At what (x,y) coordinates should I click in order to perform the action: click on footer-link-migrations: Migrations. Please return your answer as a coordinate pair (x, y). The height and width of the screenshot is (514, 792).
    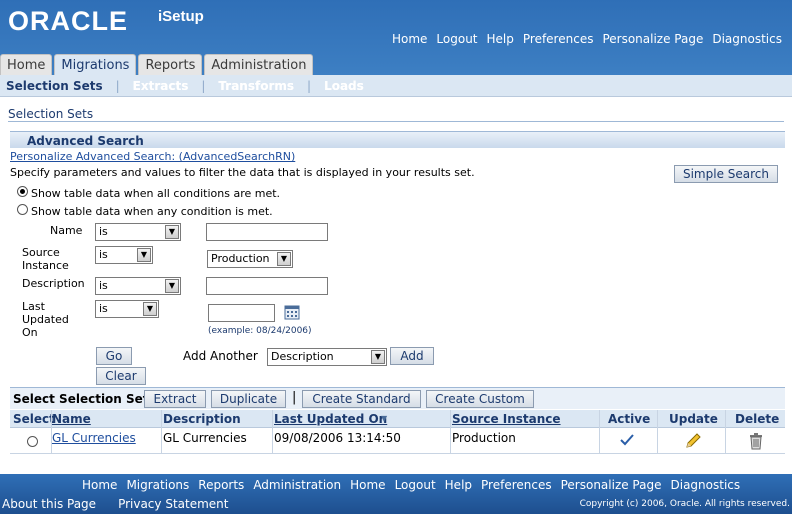
    Looking at the image, I should click on (157, 485).